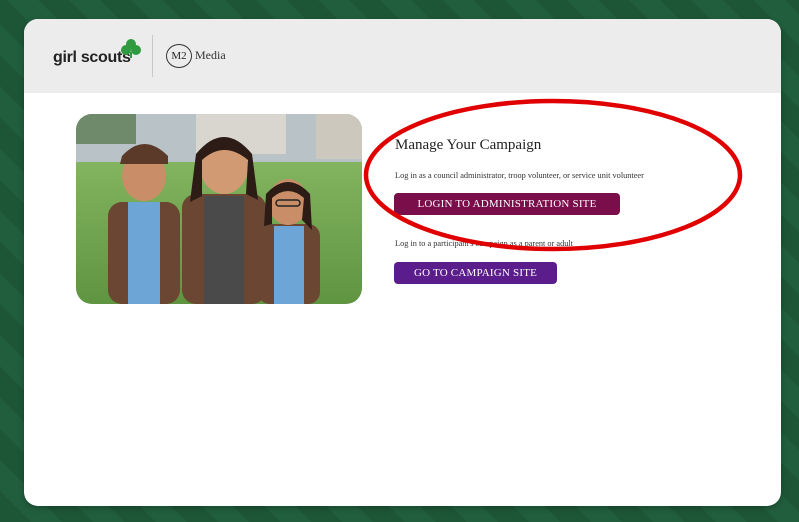 This screenshot has height=522, width=799. I want to click on girl-scouts-logo: girl scouts, so click(92, 57).